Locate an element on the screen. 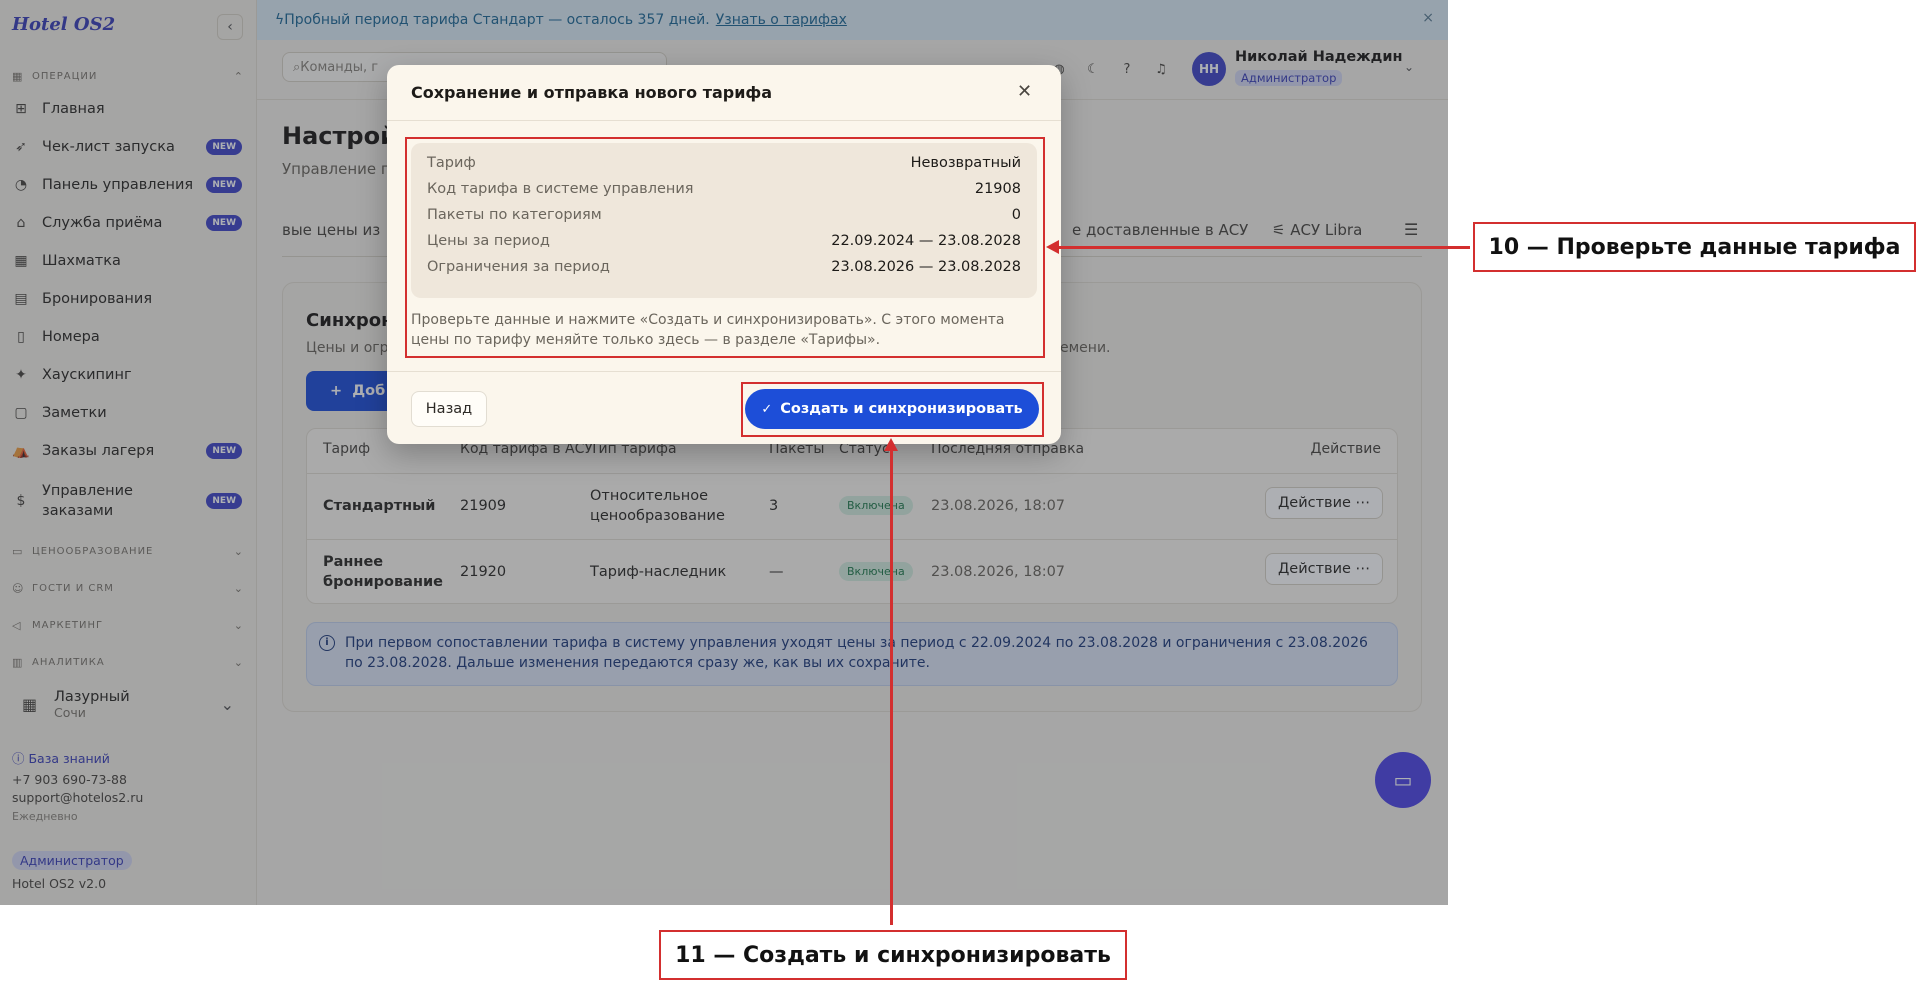 The width and height of the screenshot is (1928, 997). dialog-title: Сохранение и отправка нового тарифа is located at coordinates (592, 92).